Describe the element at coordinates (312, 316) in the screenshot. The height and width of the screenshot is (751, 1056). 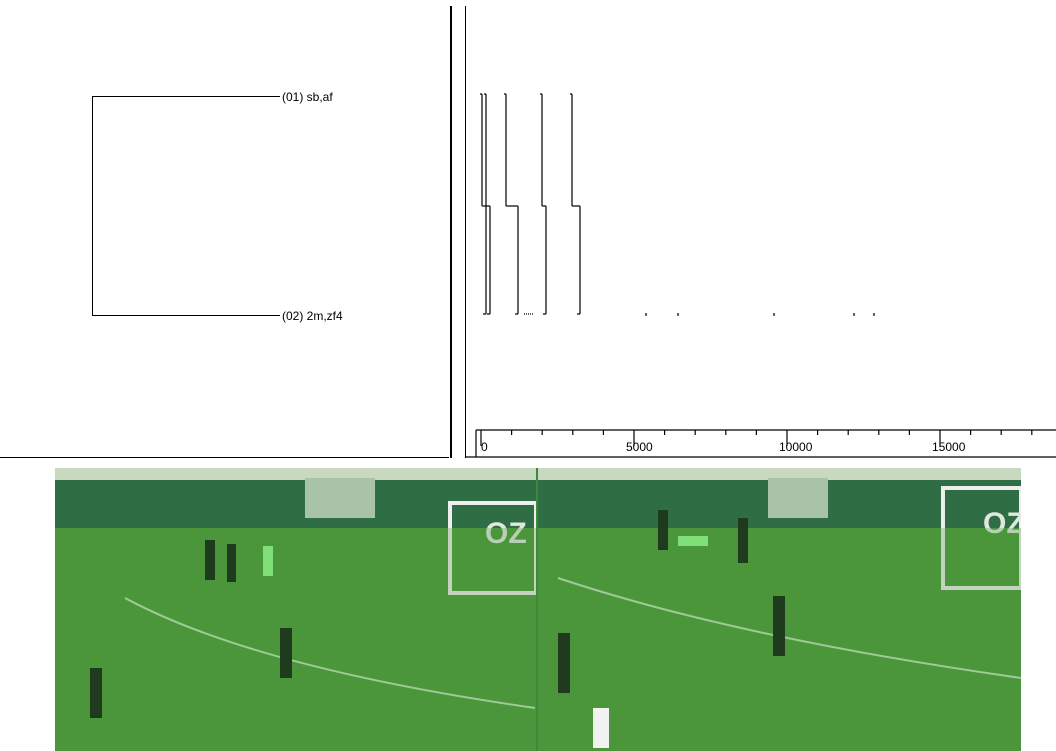
I see `leaf-label-02: (02) 2m,zf4` at that location.